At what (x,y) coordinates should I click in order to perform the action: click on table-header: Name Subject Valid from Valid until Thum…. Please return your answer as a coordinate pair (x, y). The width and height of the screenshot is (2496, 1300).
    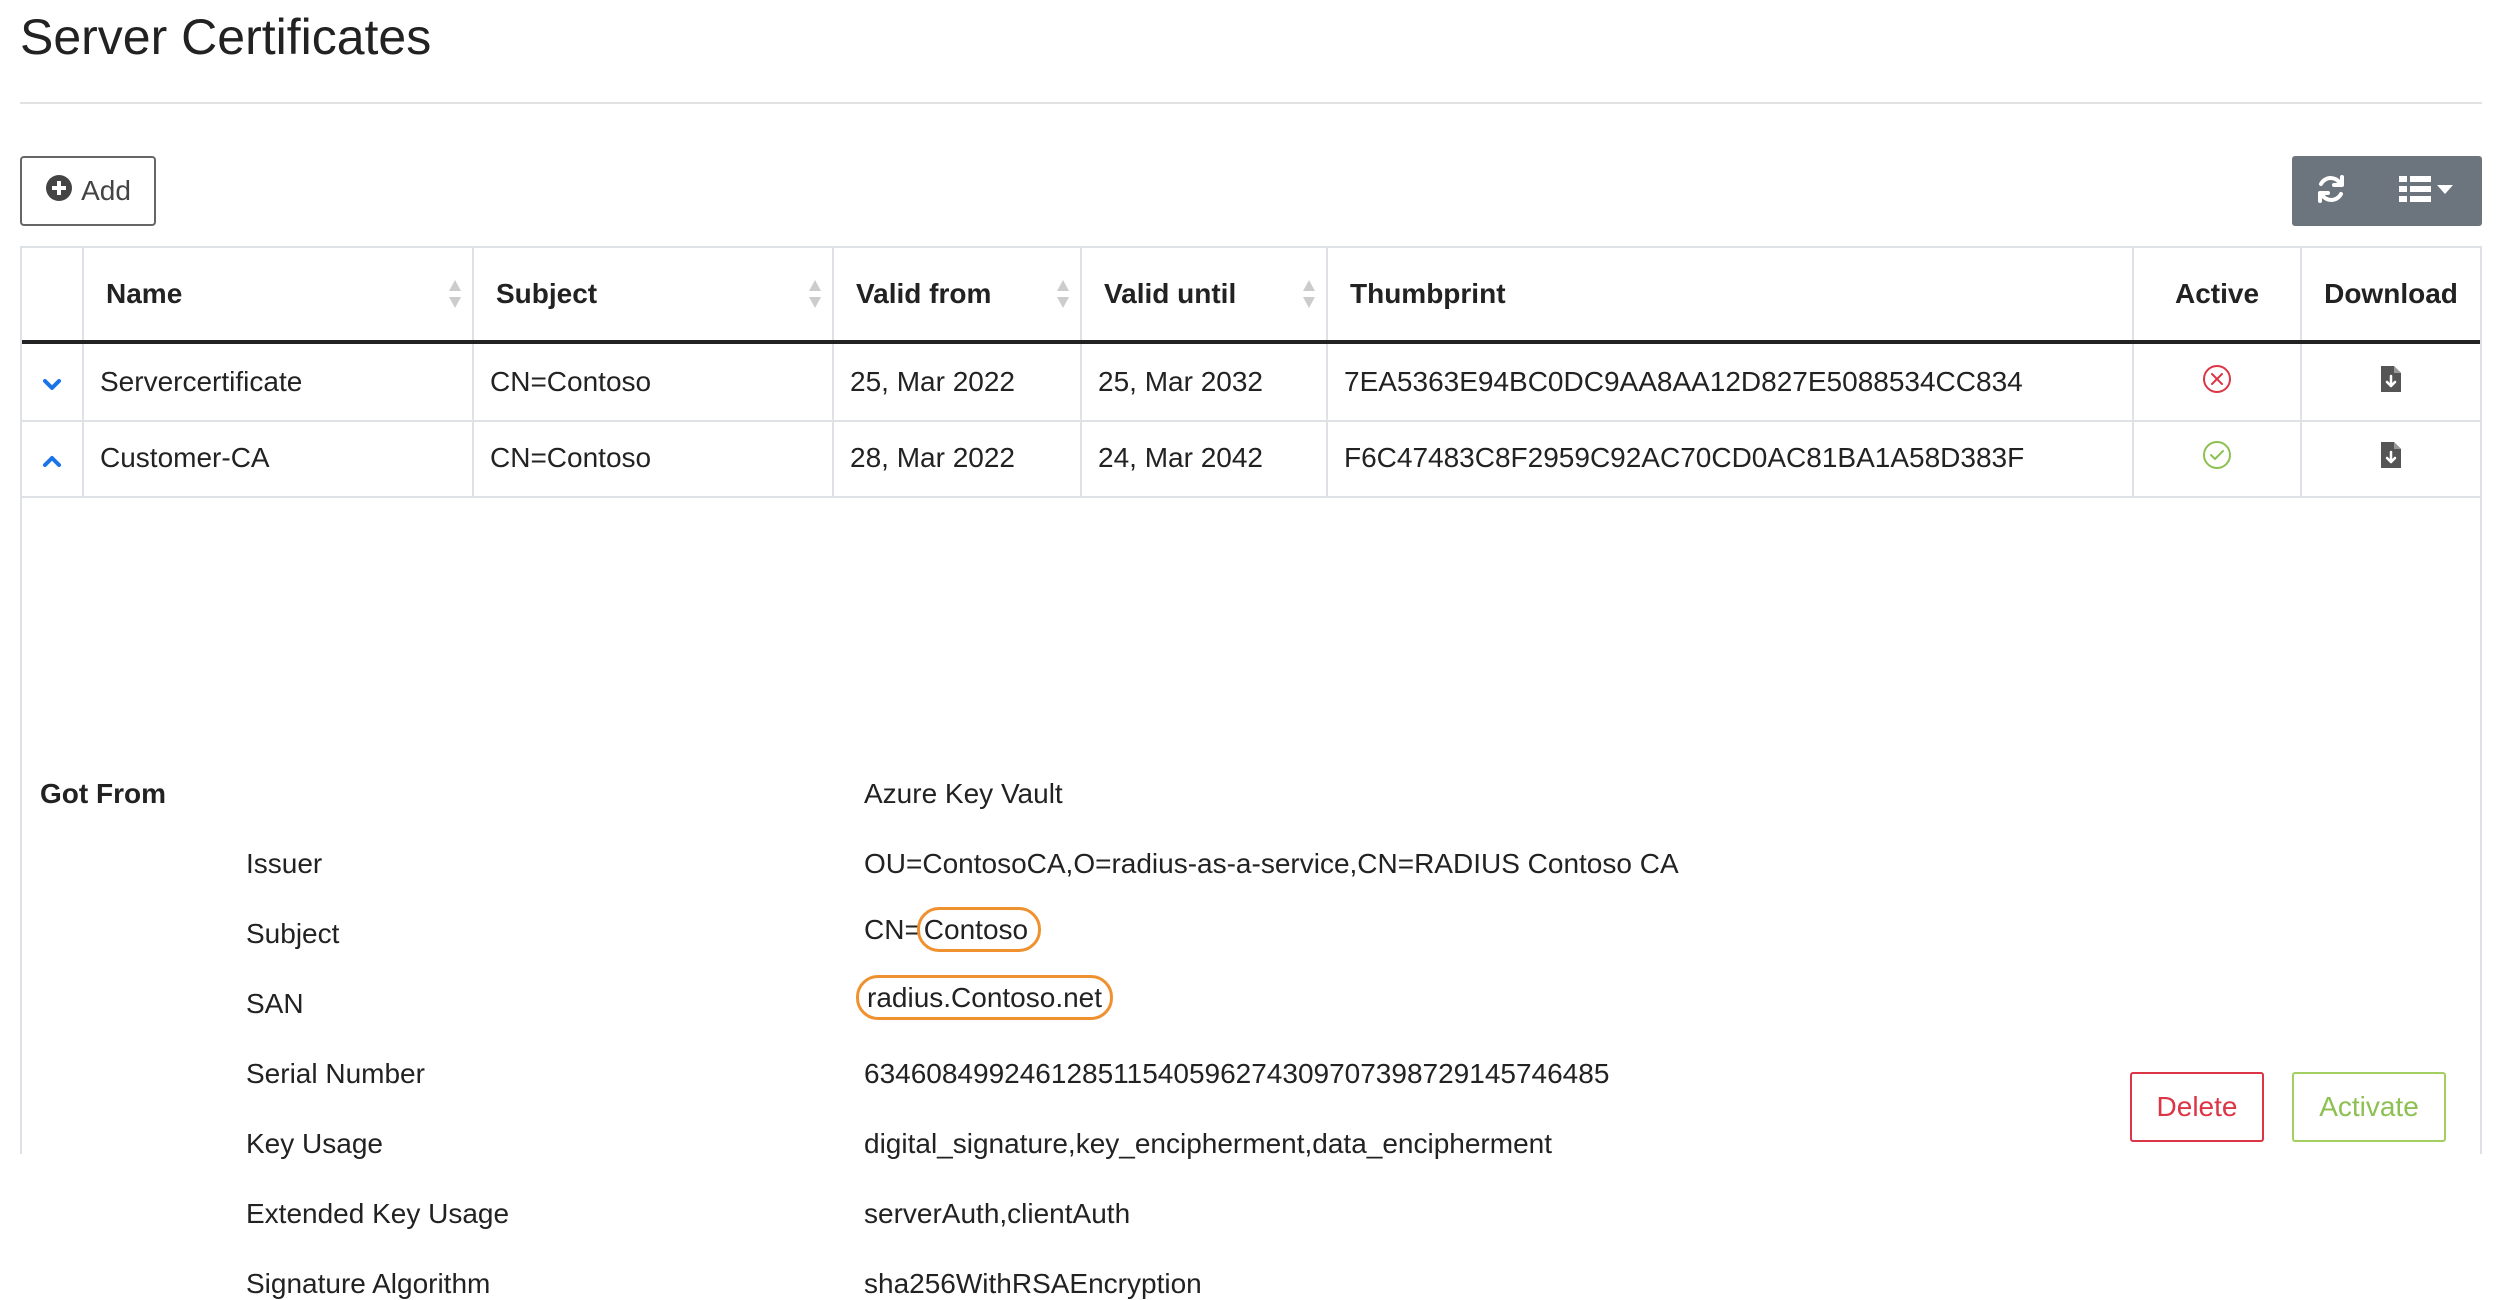
    Looking at the image, I should click on (1251, 296).